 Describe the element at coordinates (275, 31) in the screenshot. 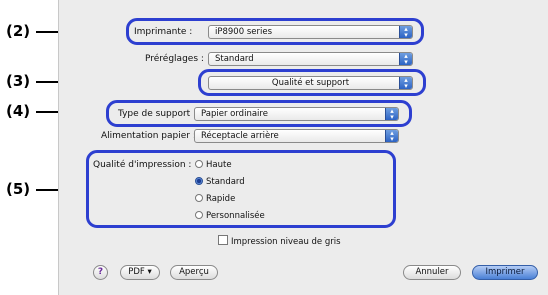

I see `highlight-printer` at that location.